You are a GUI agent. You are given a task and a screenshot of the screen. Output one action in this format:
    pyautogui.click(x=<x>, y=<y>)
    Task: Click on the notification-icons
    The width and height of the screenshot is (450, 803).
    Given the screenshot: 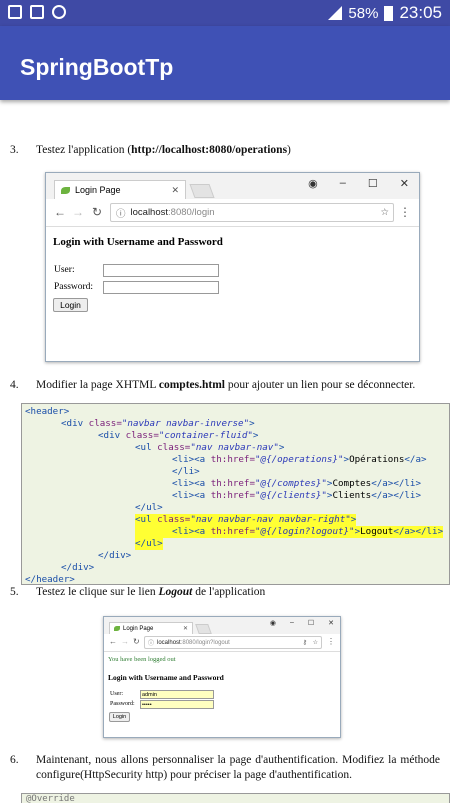 What is the action you would take?
    pyautogui.click(x=37, y=12)
    